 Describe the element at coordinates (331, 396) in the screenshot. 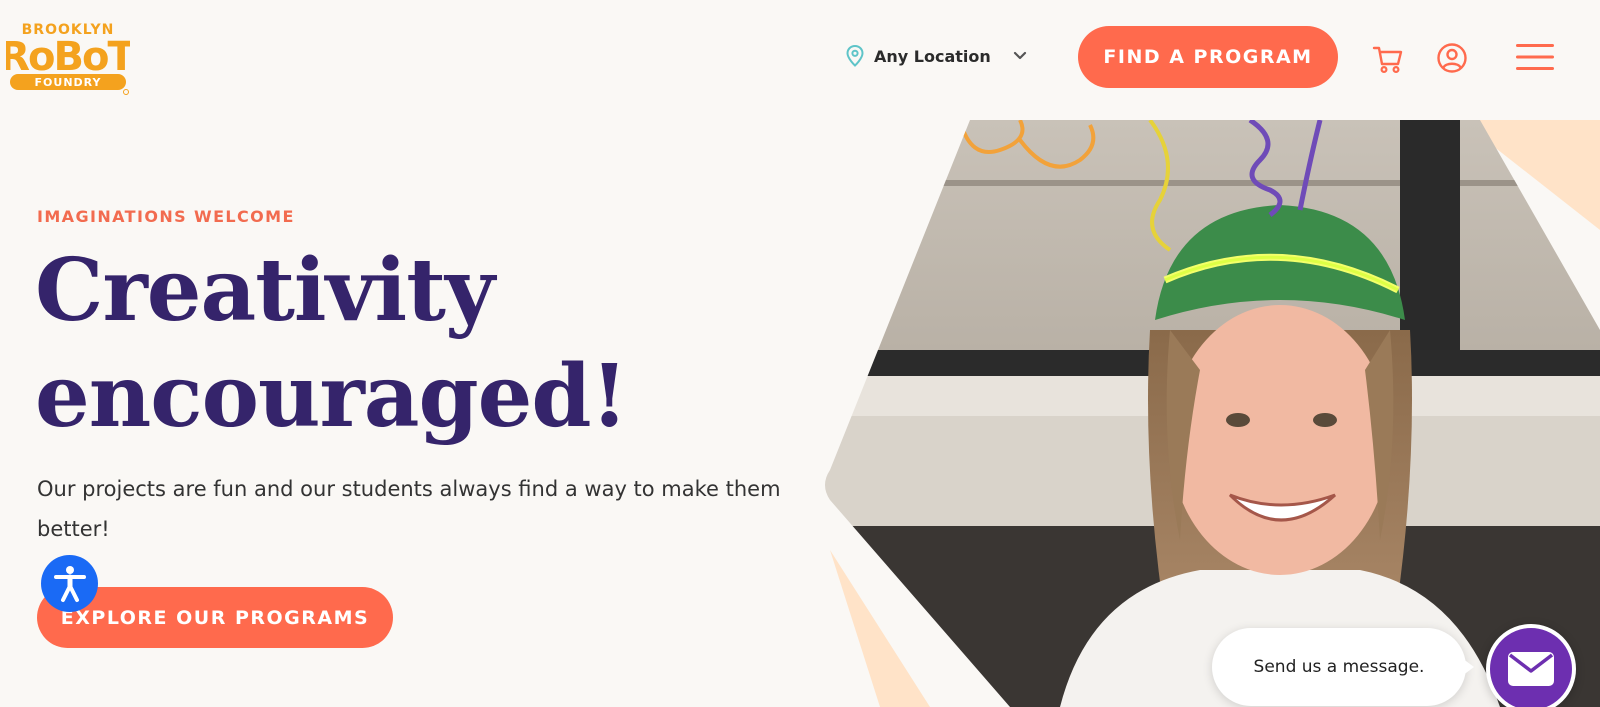

I see `headline-line-2: encouraged!` at that location.